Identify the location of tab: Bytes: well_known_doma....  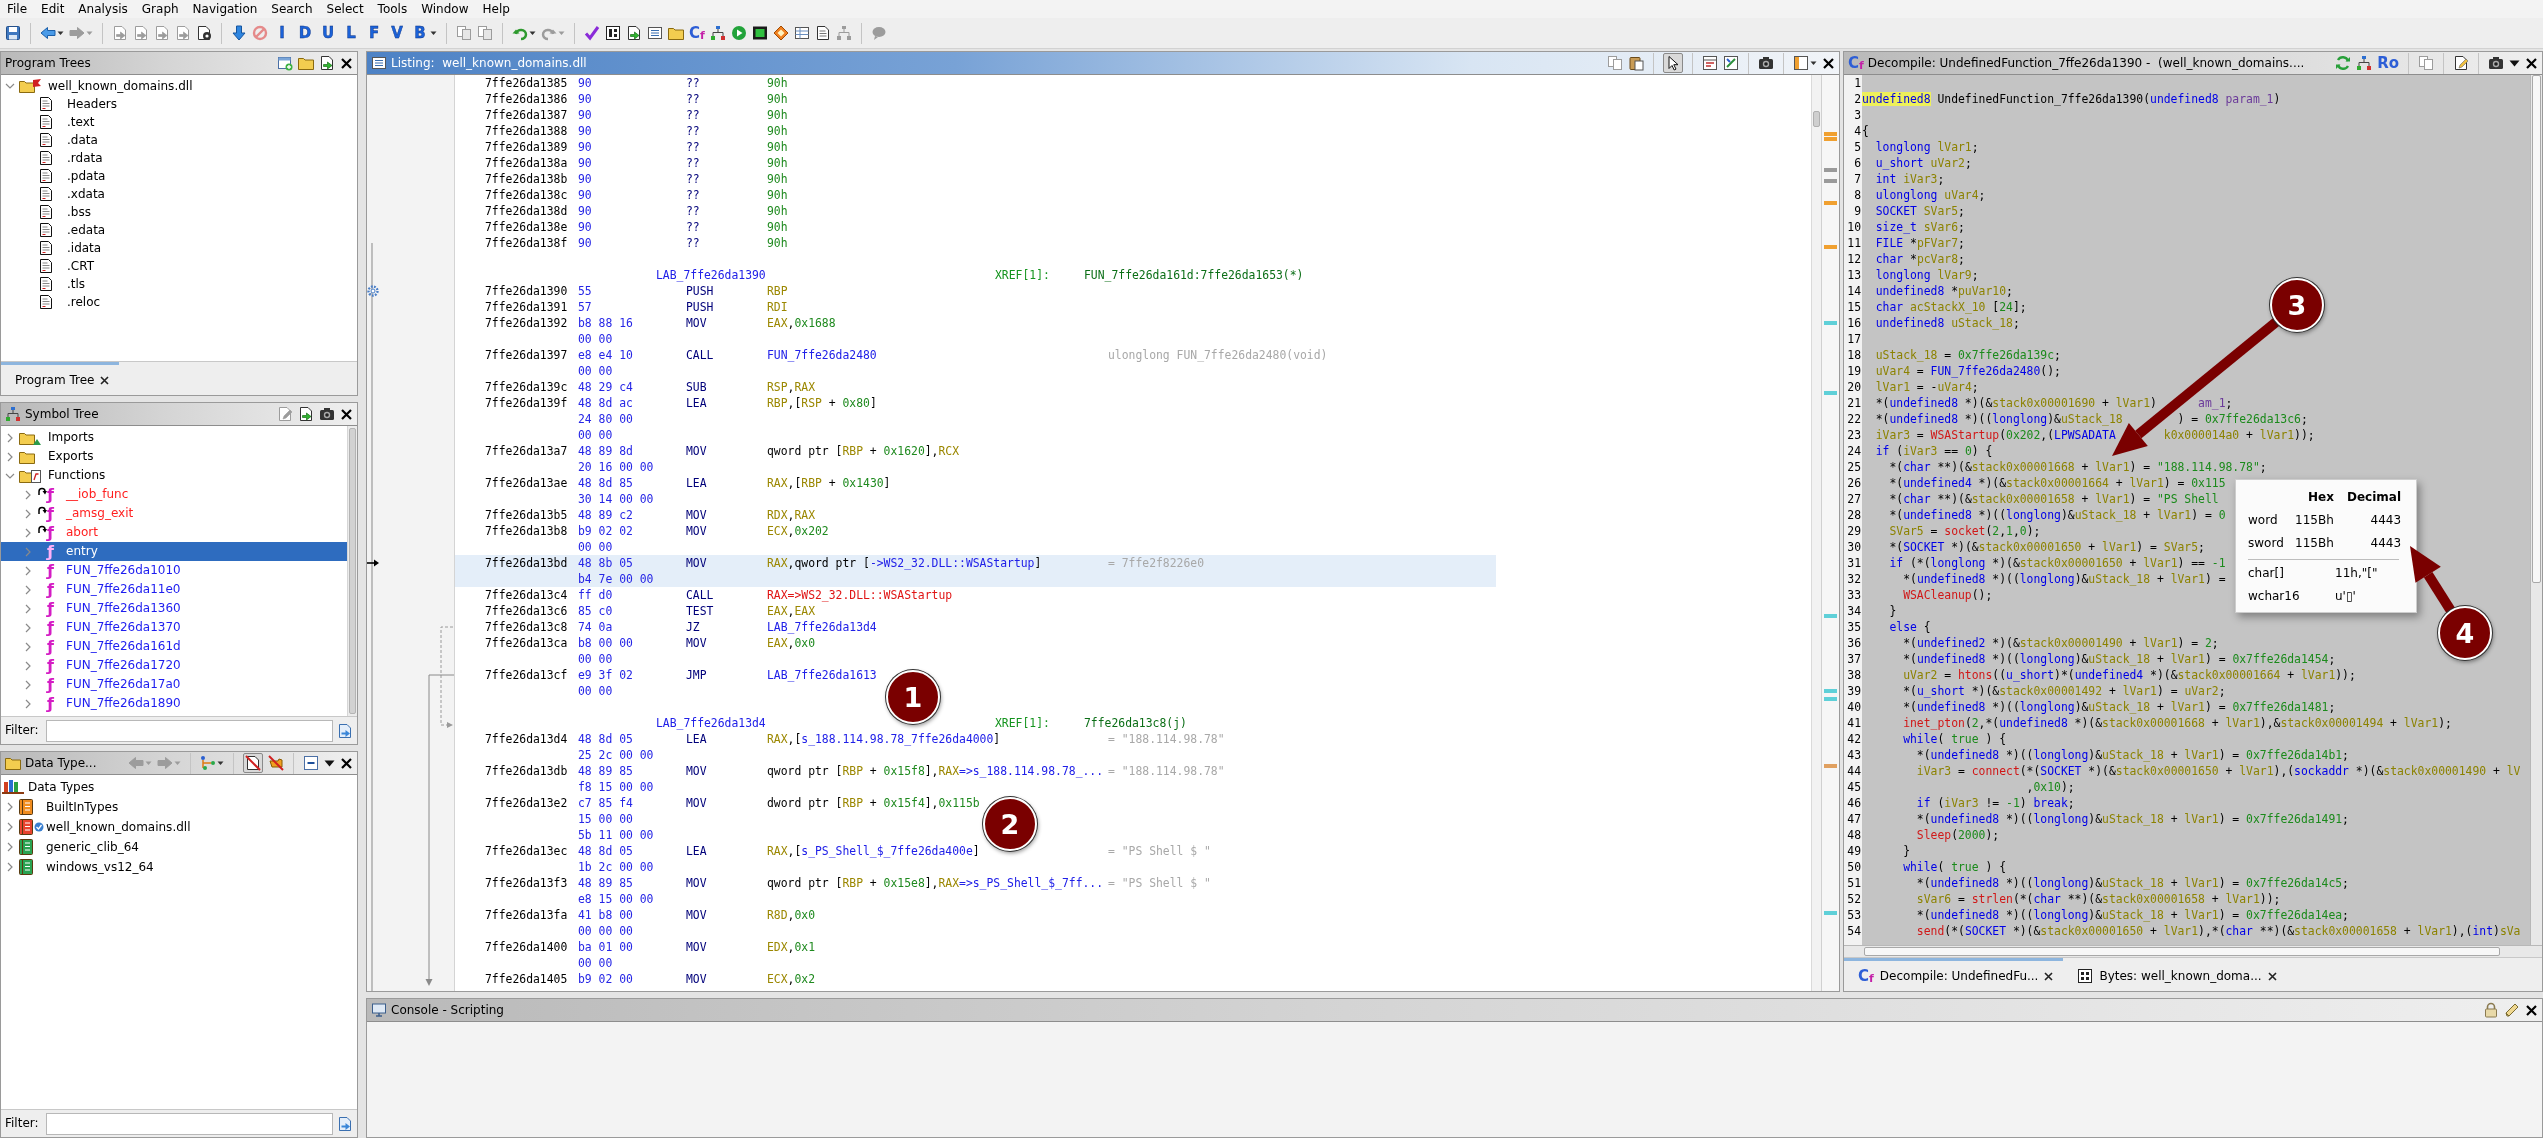
(2175, 974).